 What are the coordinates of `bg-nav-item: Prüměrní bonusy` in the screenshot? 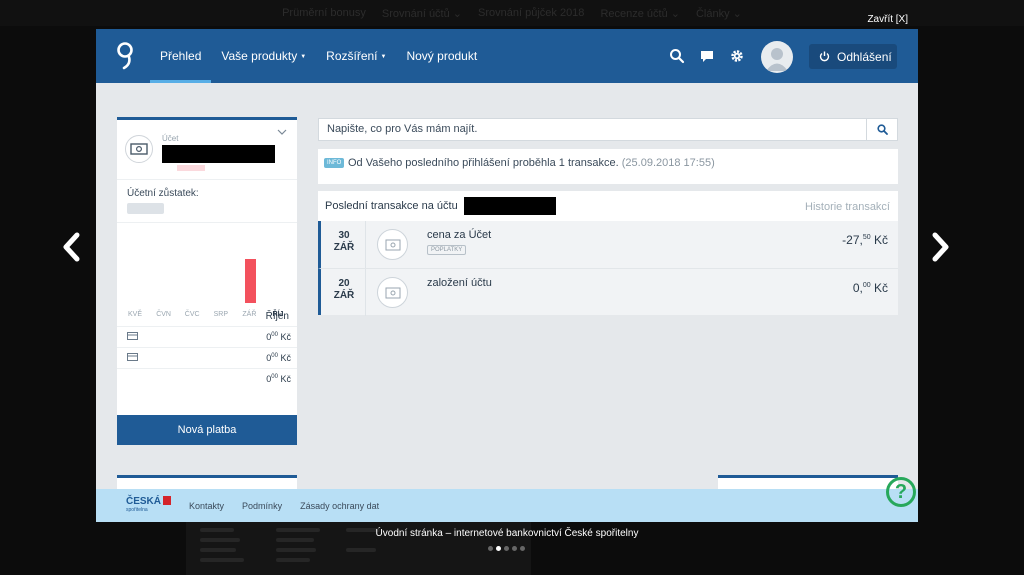 It's located at (324, 13).